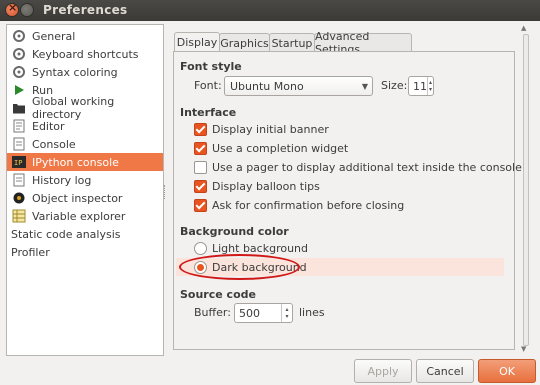  Describe the element at coordinates (66, 234) in the screenshot. I see `sidebar-item-label: Static code analysis` at that location.